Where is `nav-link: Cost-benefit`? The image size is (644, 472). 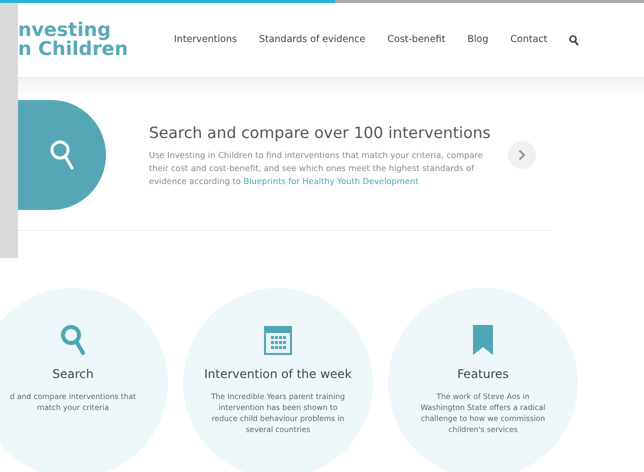 nav-link: Cost-benefit is located at coordinates (416, 40).